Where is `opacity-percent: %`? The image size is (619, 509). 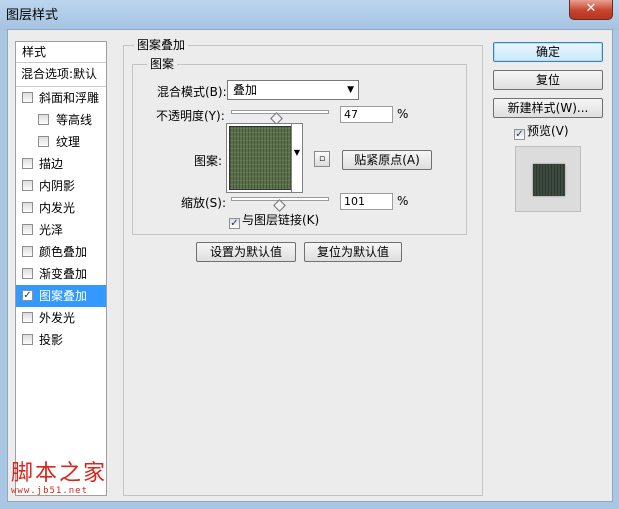 opacity-percent: % is located at coordinates (403, 114).